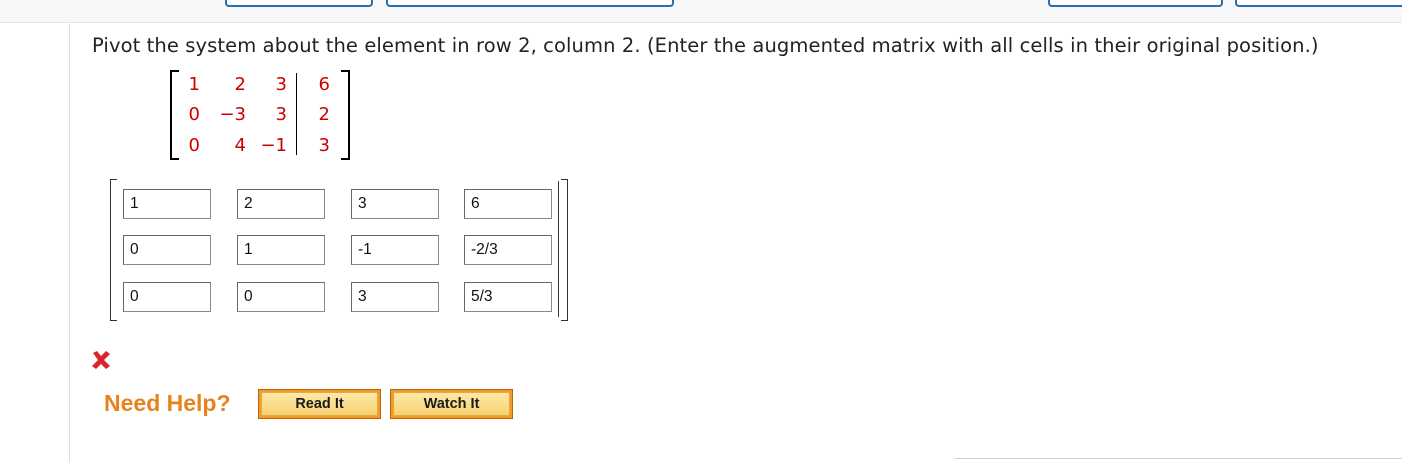 Image resolution: width=1402 pixels, height=462 pixels. I want to click on read-it-label: Read It, so click(319, 404).